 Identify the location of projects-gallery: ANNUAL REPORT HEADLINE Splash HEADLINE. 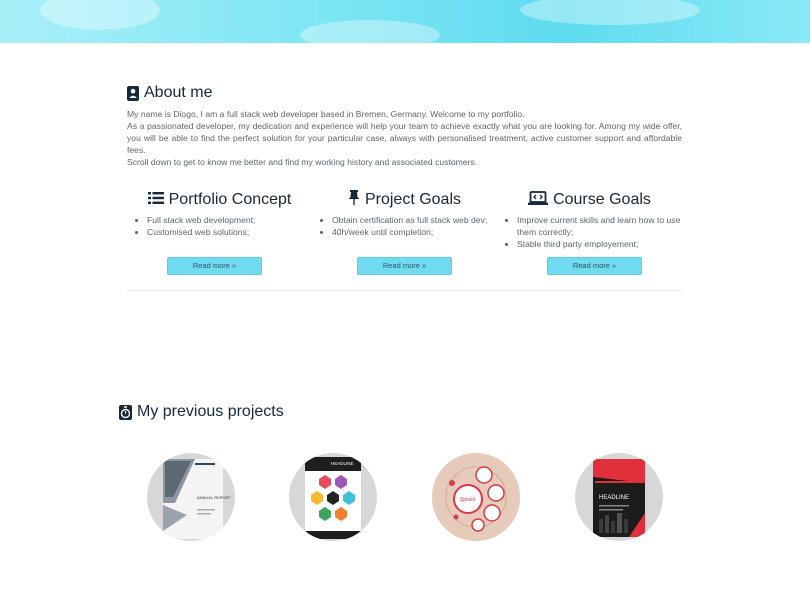
(405, 498).